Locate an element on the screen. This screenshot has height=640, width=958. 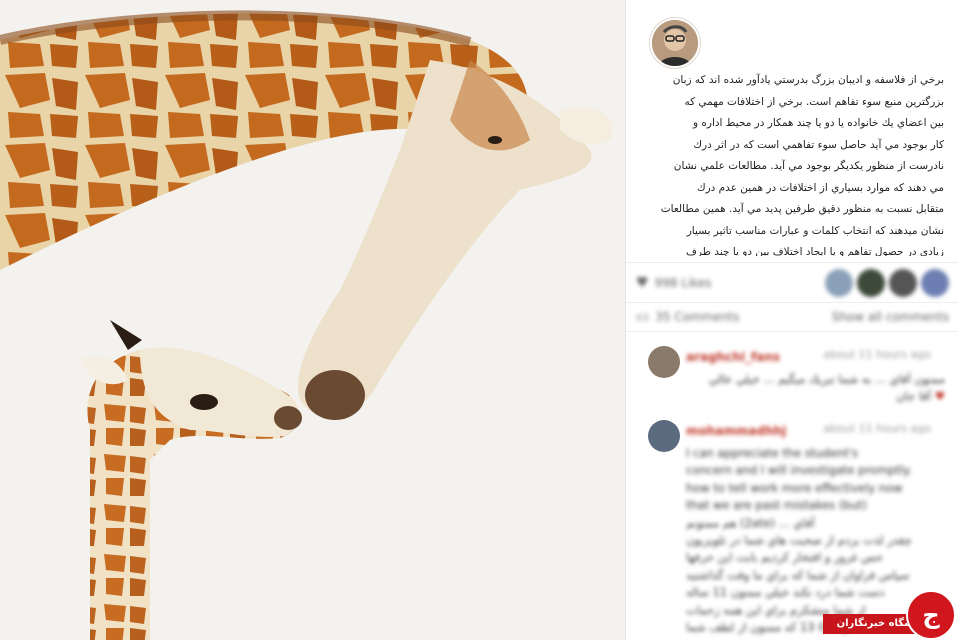
comment-icon: ▭ is located at coordinates (643, 317).